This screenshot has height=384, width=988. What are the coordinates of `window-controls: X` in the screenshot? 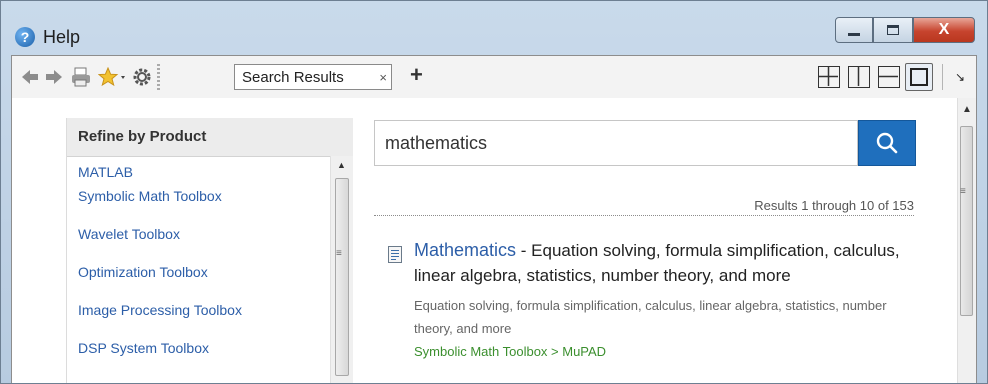 It's located at (905, 31).